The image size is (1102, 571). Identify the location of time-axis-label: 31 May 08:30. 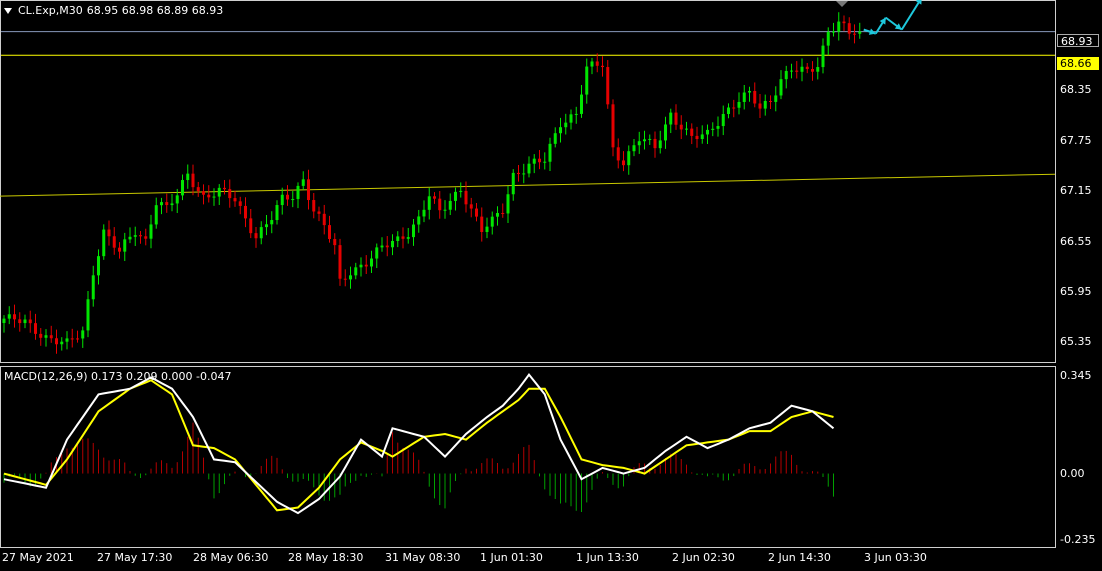
(423, 557).